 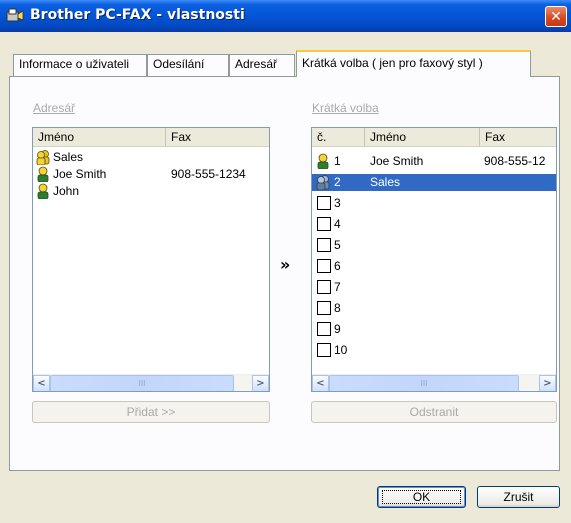 What do you see at coordinates (434, 245) in the screenshot?
I see `speed-dial-row-5: 5` at bounding box center [434, 245].